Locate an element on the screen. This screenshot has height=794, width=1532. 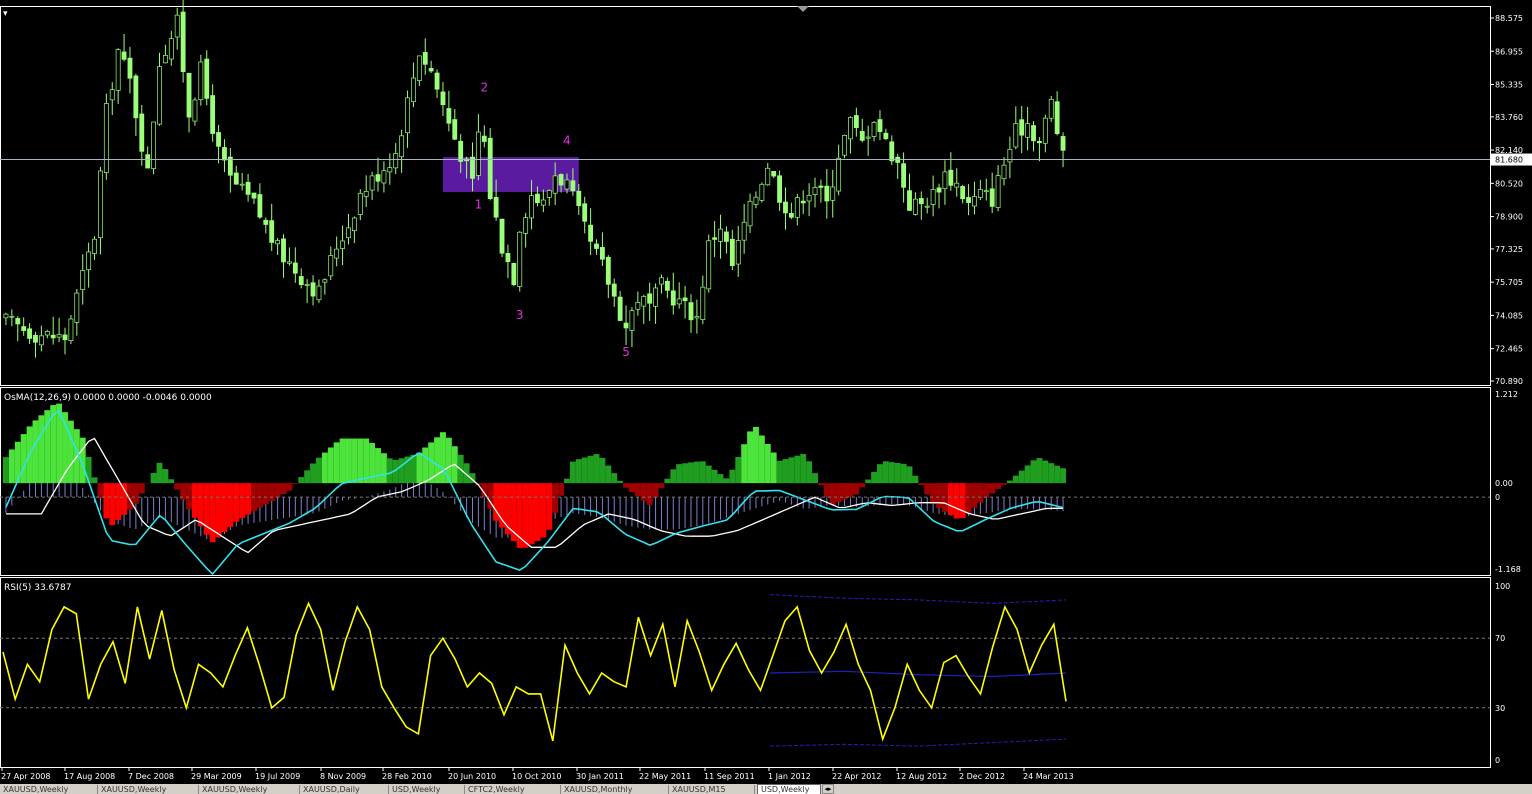
time-axis-label: 7 Dec 2008 is located at coordinates (151, 776).